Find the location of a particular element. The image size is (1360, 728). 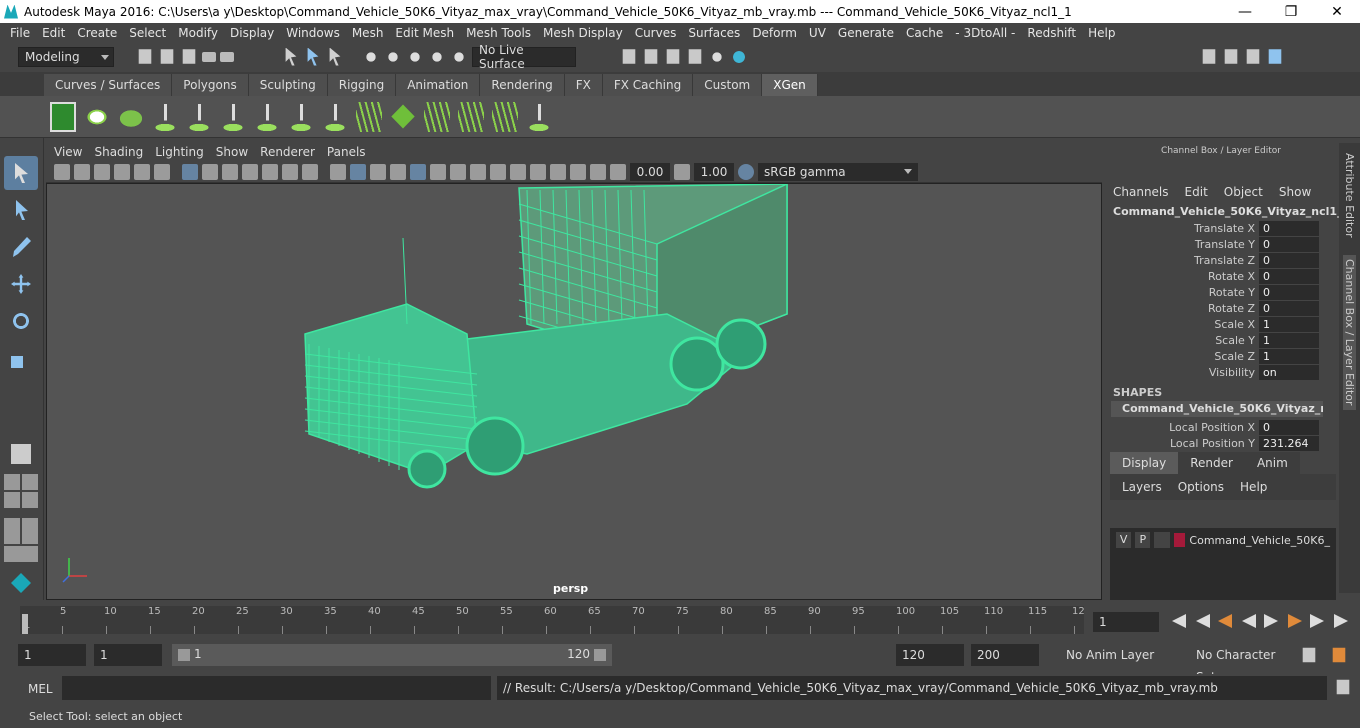

channel-label: Scale X is located at coordinates (1181, 324).